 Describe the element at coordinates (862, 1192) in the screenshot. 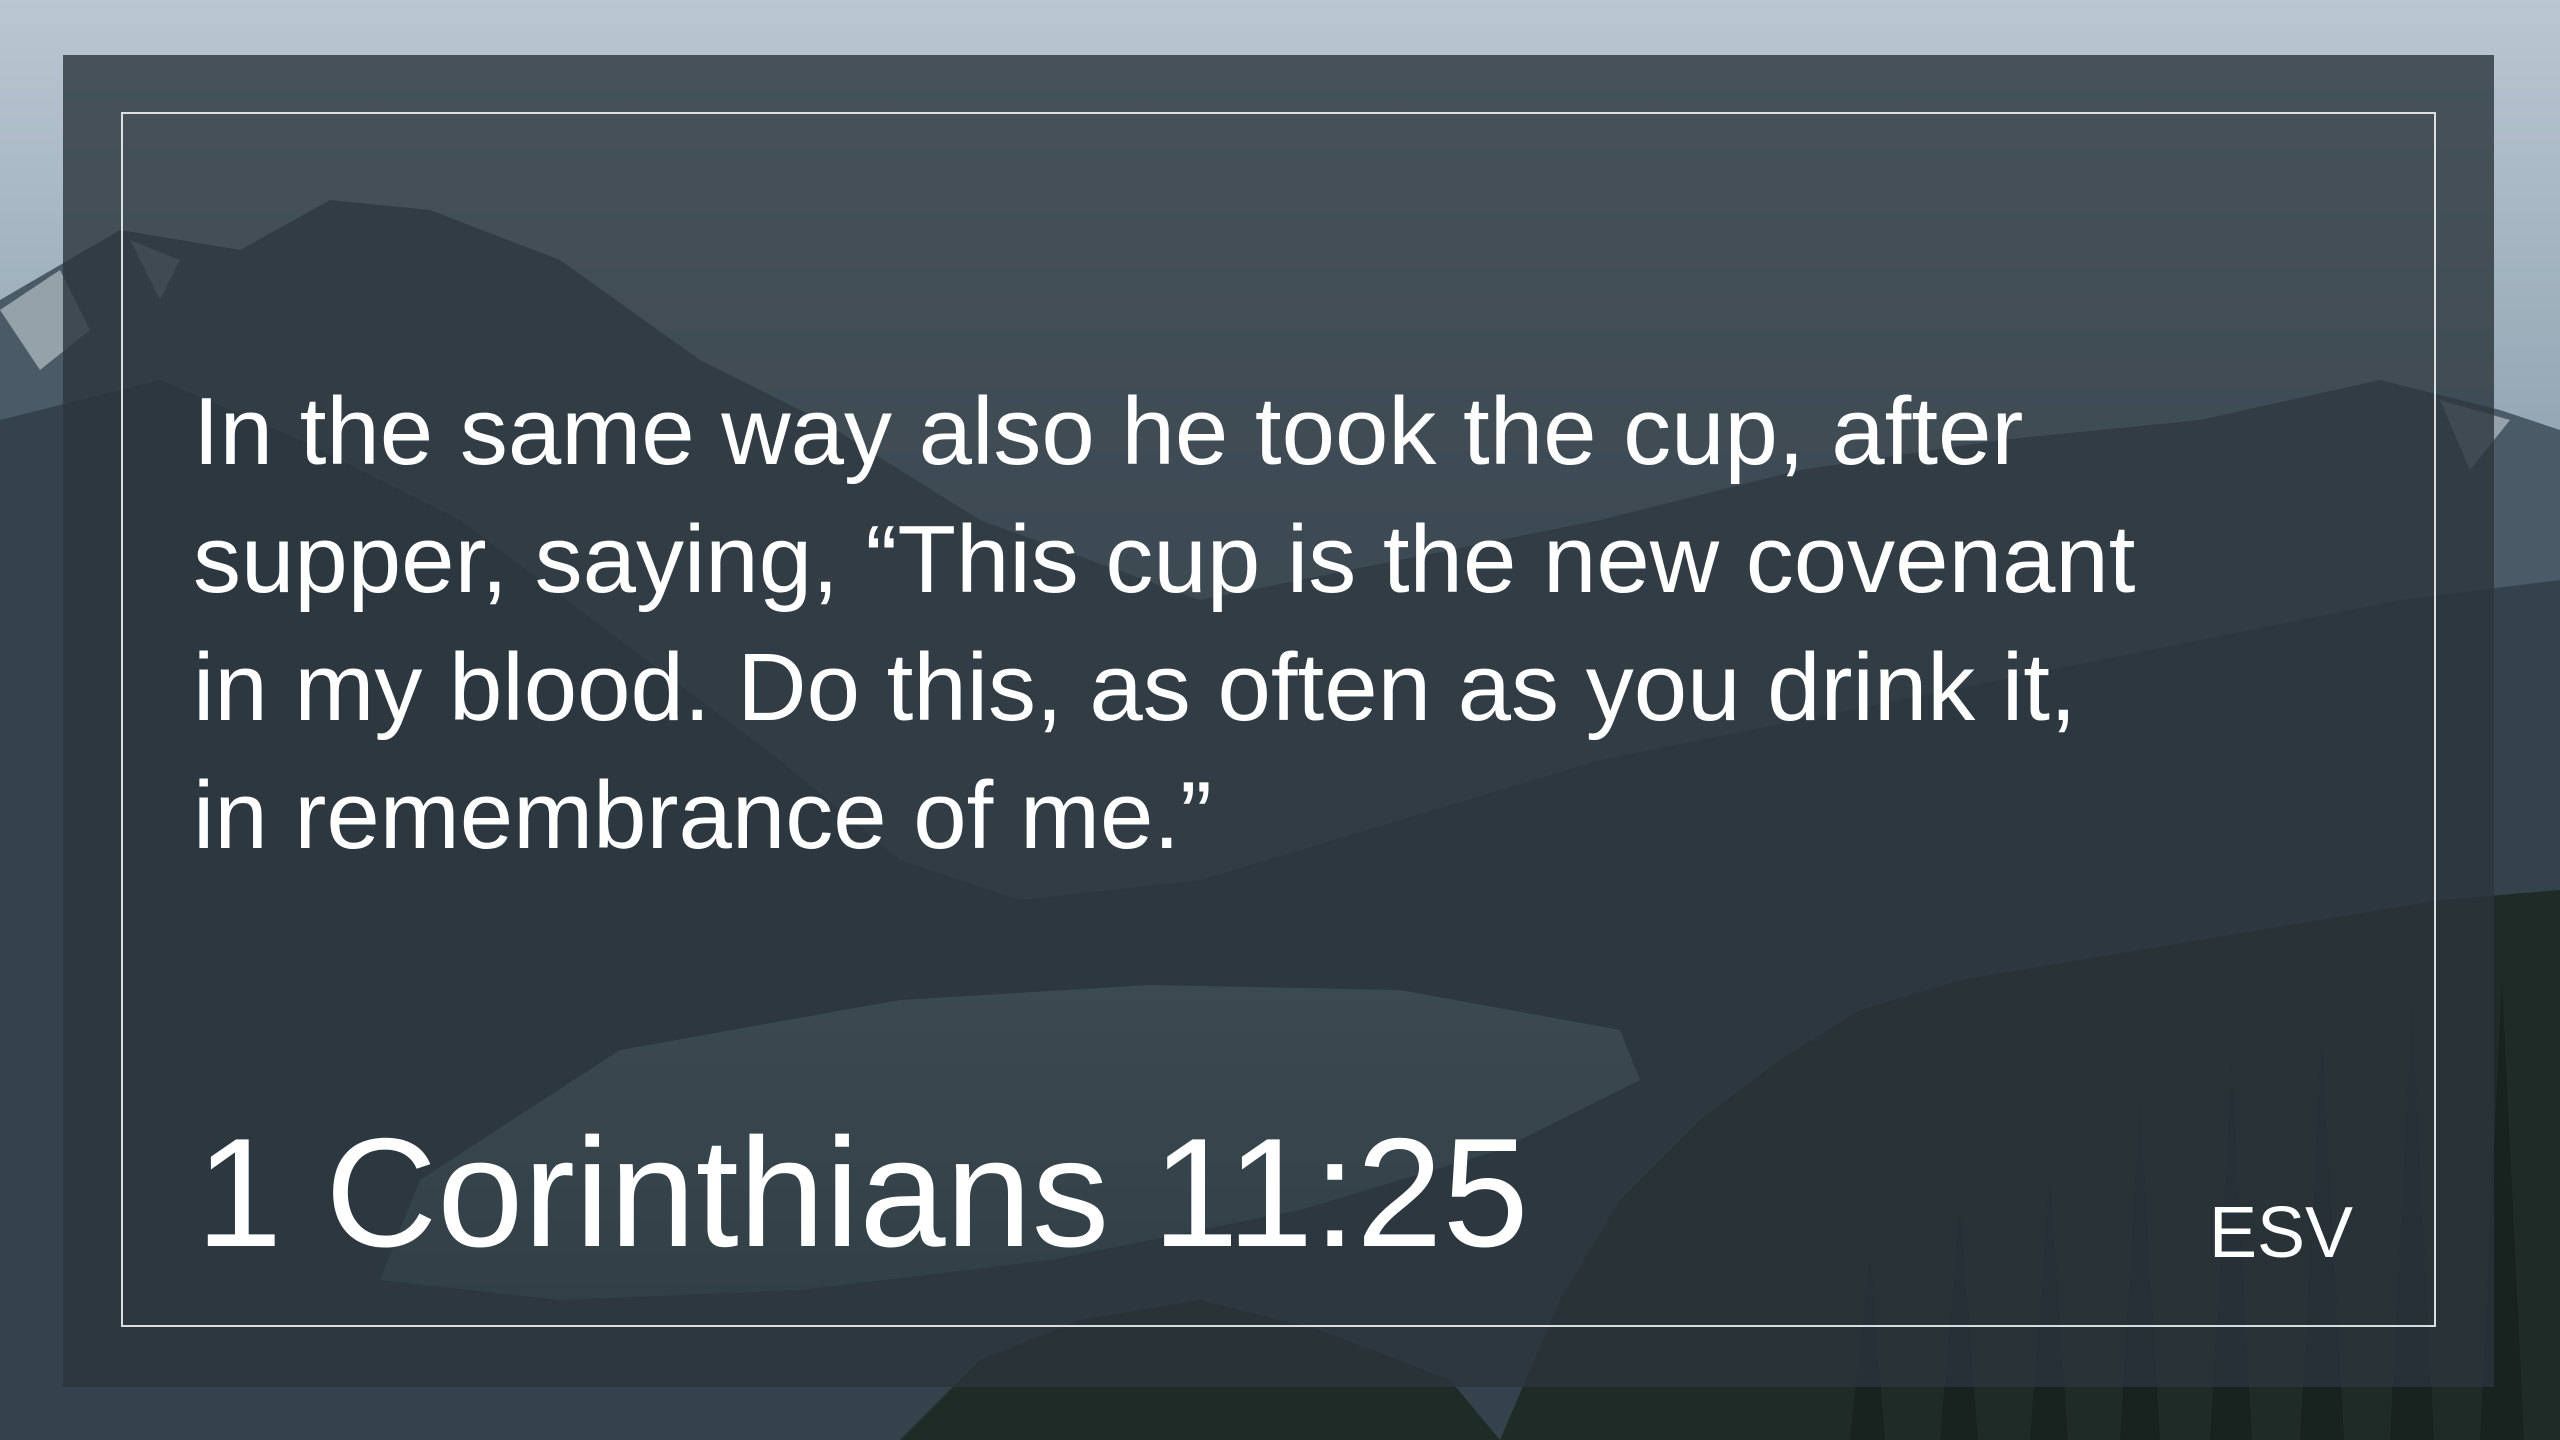

I see `scripture-reference: 1 Corinthians 11:25` at that location.